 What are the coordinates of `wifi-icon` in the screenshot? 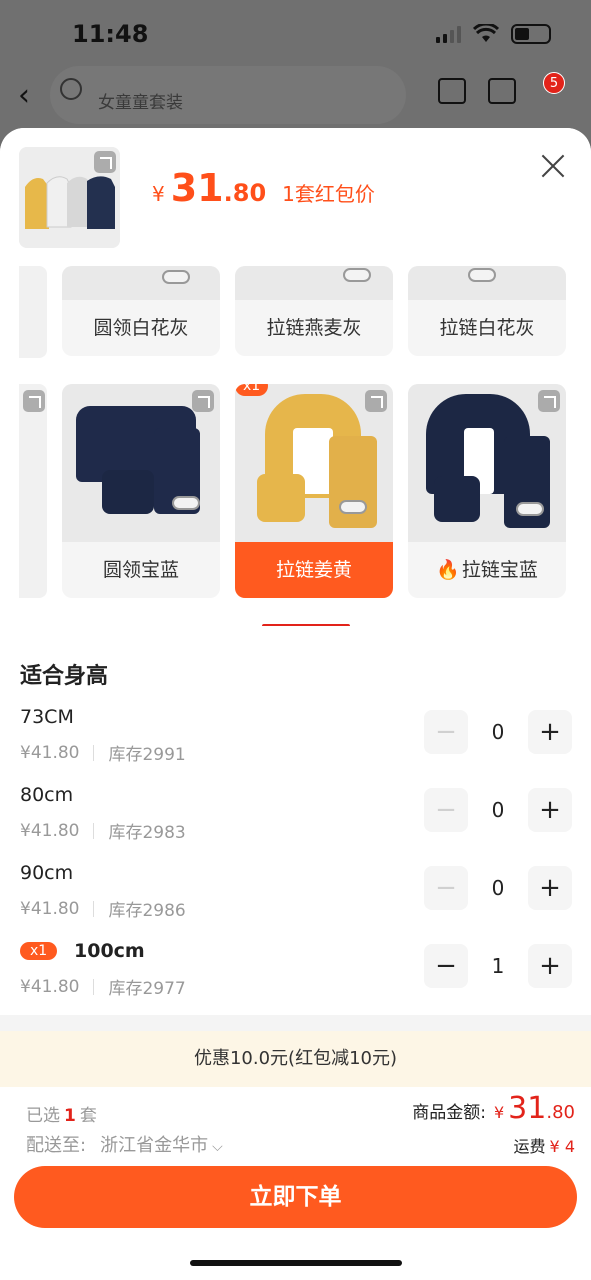 It's located at (486, 33).